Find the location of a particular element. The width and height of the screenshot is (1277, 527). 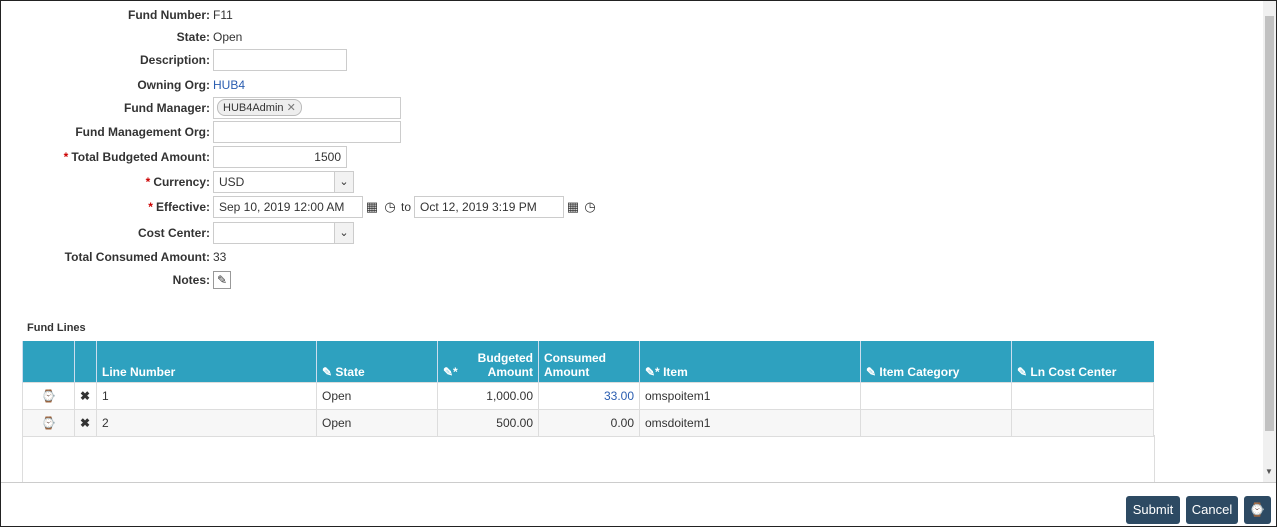

currency-row: * Currency: USD ⌄ is located at coordinates (301, 182).